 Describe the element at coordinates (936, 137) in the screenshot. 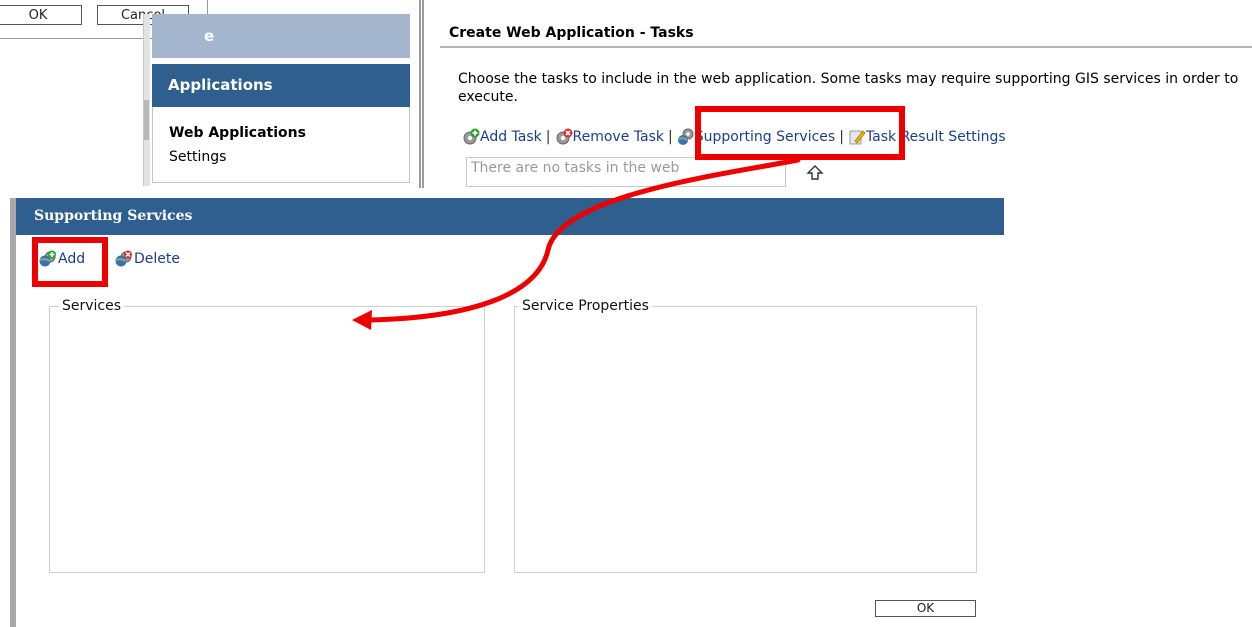

I see `task-result-settings-link: Task Result Settings` at that location.